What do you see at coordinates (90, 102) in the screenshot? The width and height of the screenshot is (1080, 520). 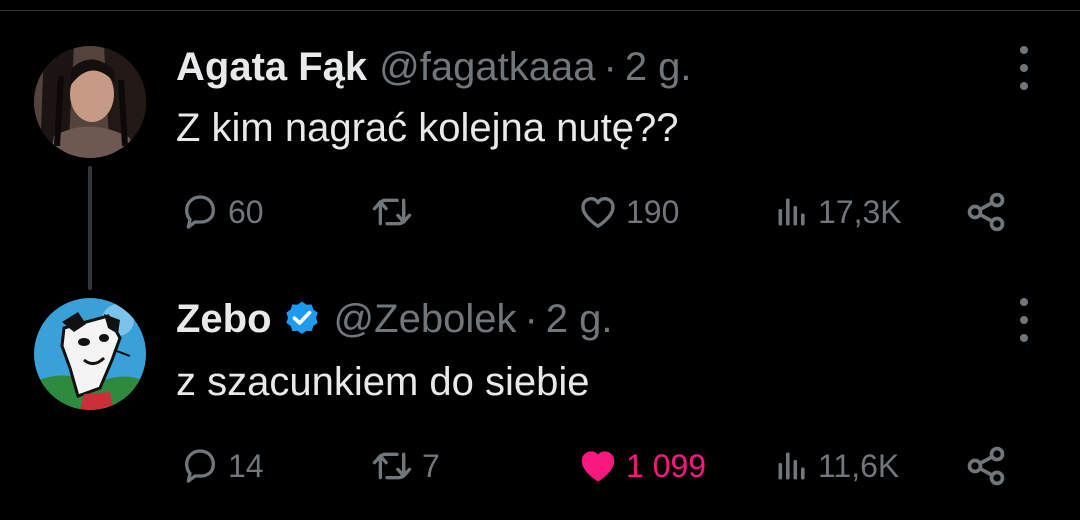 I see `avatar-agata` at bounding box center [90, 102].